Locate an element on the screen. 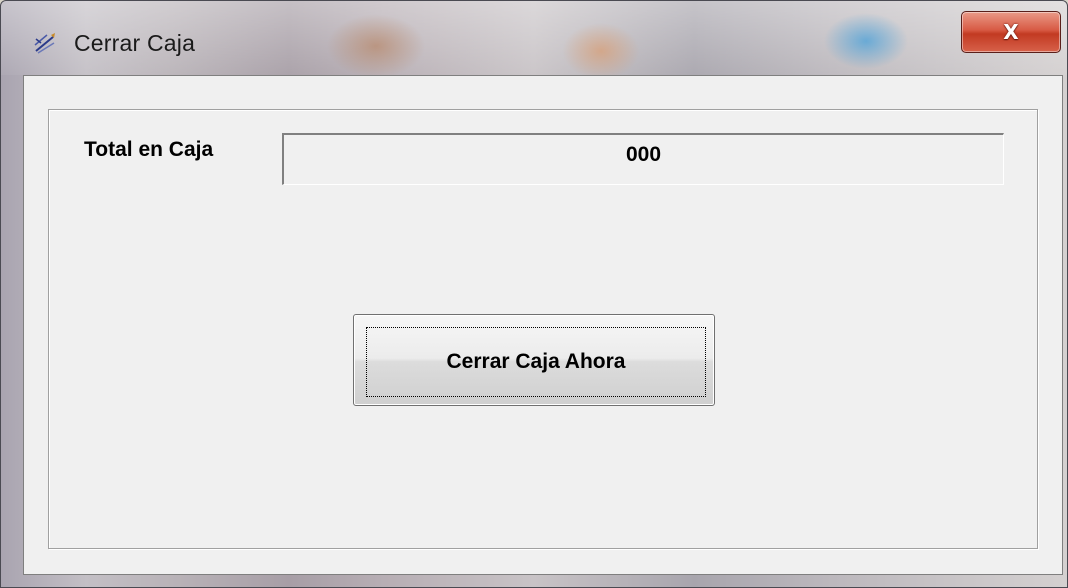 This screenshot has height=588, width=1068. titlebar: Cerrar Caja X is located at coordinates (534, 38).